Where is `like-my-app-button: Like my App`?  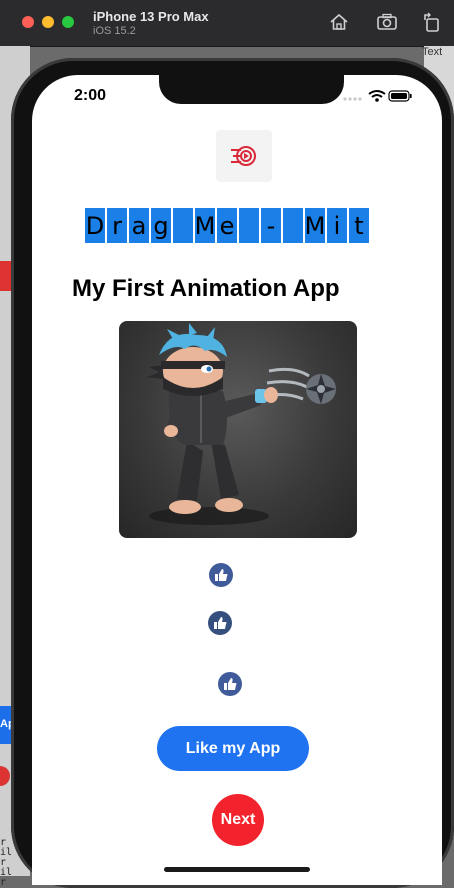 like-my-app-button: Like my App is located at coordinates (233, 748).